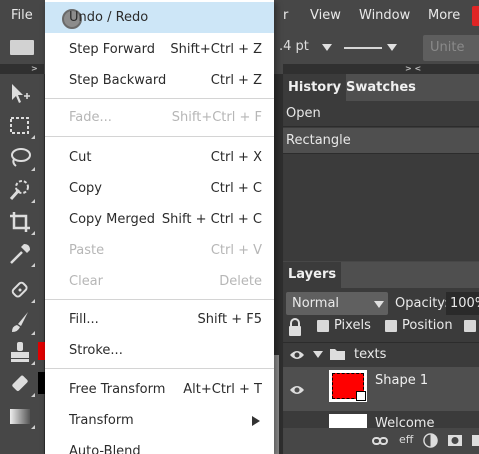 The width and height of the screenshot is (479, 454). I want to click on eraser-tool-icon, so click(21, 384).